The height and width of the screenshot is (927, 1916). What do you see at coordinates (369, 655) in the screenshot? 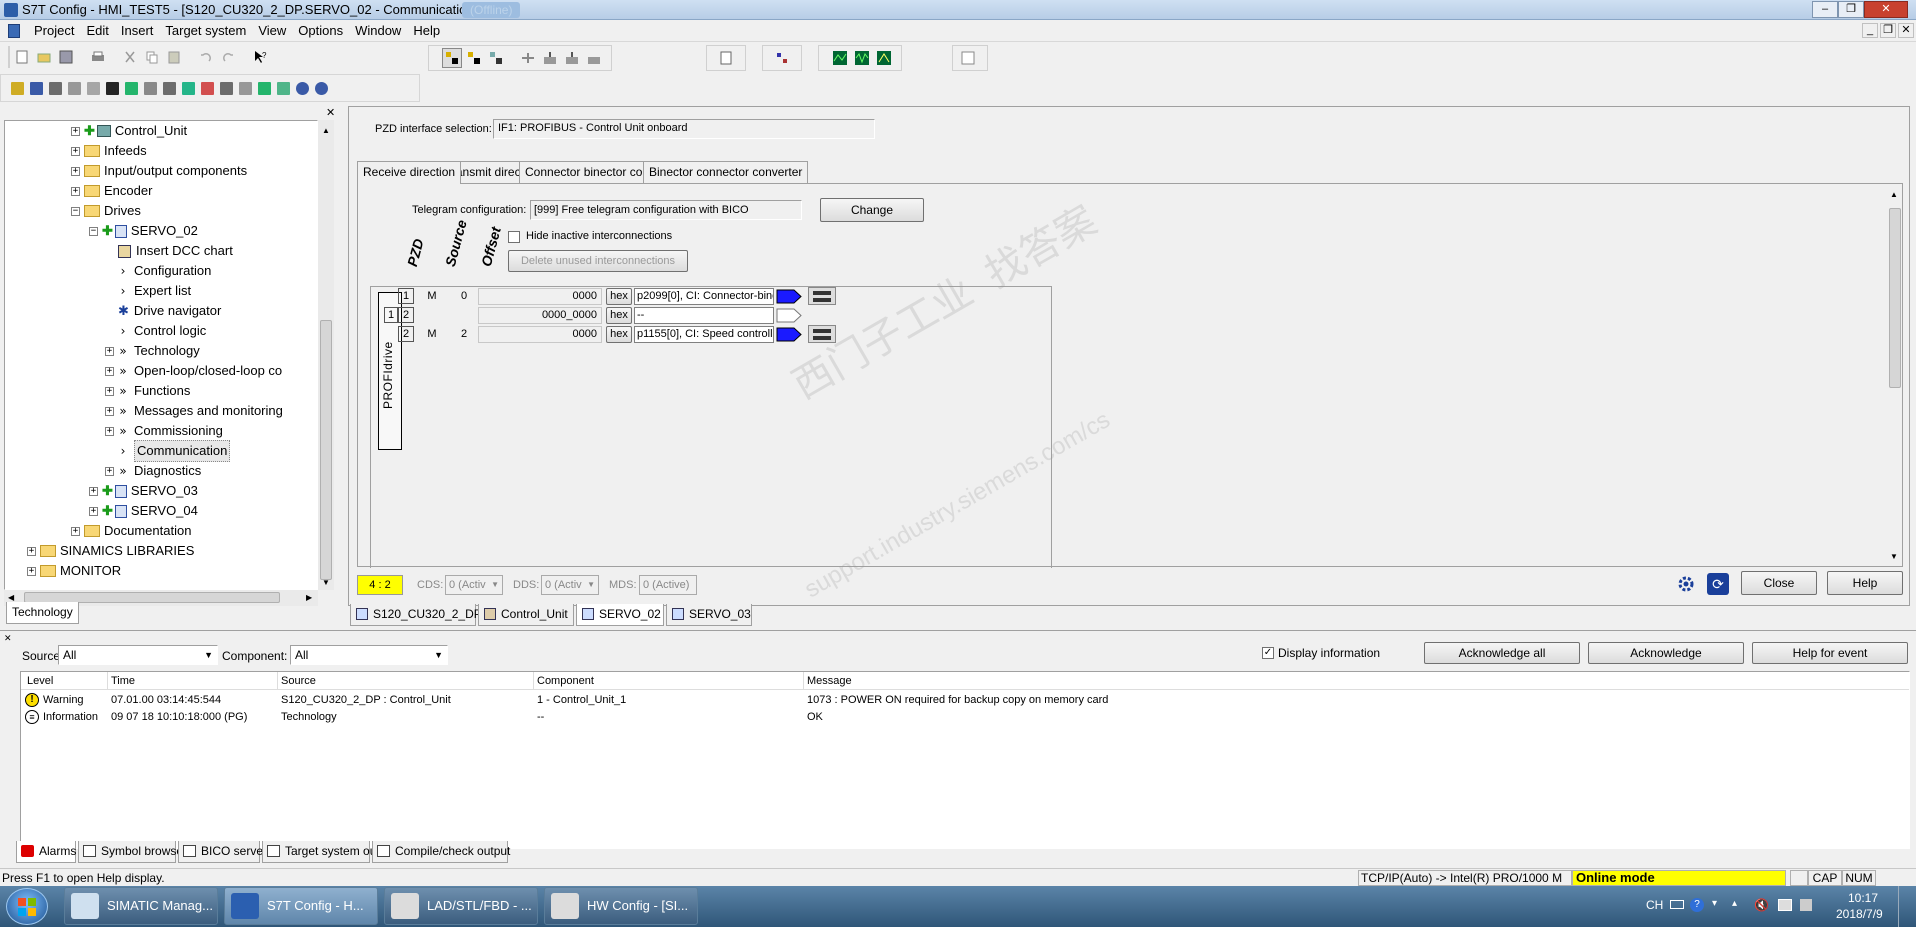
I see `component-filter-select: All ▼` at bounding box center [369, 655].